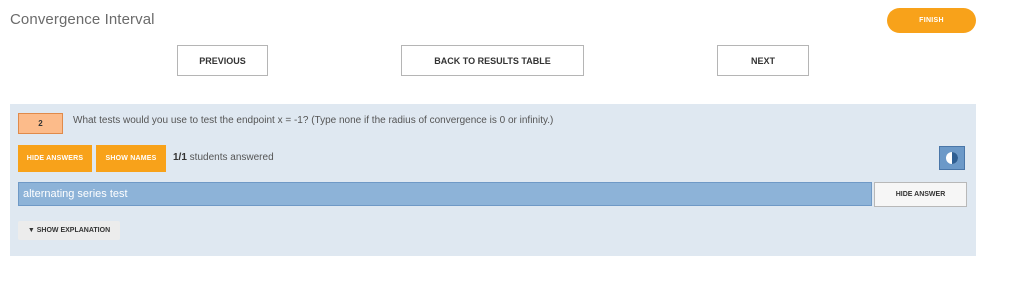 The height and width of the screenshot is (284, 1024). I want to click on half-circle-icon, so click(952, 158).